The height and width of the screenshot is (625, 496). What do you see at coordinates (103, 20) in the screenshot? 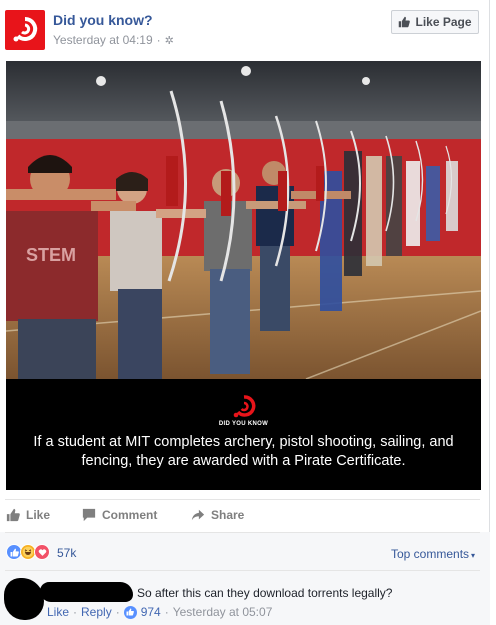
I see `page-name: Did you know?` at bounding box center [103, 20].